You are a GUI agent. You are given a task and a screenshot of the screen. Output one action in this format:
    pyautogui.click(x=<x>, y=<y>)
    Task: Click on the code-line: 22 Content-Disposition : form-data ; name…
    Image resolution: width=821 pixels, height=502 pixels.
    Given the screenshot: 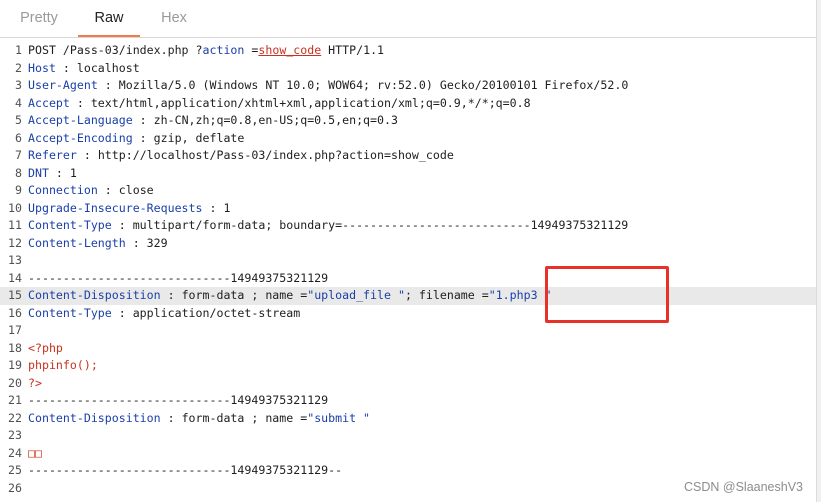 What is the action you would take?
    pyautogui.click(x=408, y=419)
    